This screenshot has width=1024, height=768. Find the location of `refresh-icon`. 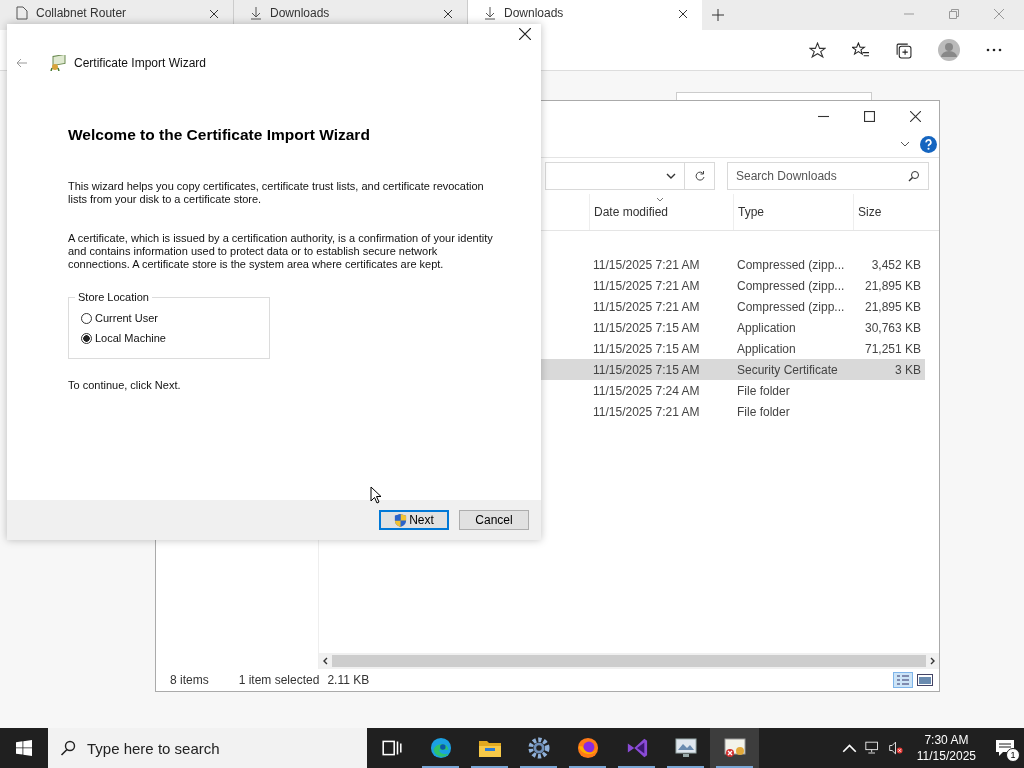

refresh-icon is located at coordinates (699, 176).